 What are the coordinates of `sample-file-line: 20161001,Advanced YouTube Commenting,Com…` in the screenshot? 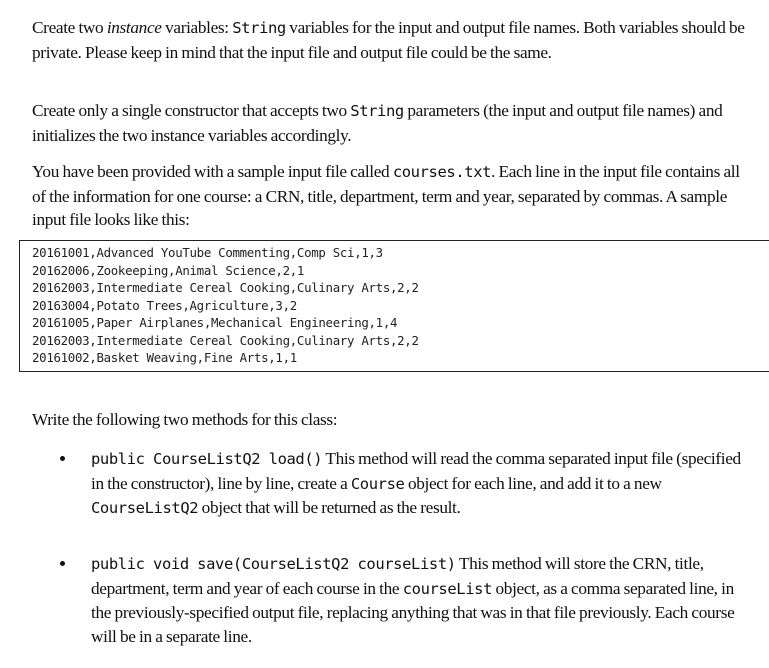 It's located at (207, 252).